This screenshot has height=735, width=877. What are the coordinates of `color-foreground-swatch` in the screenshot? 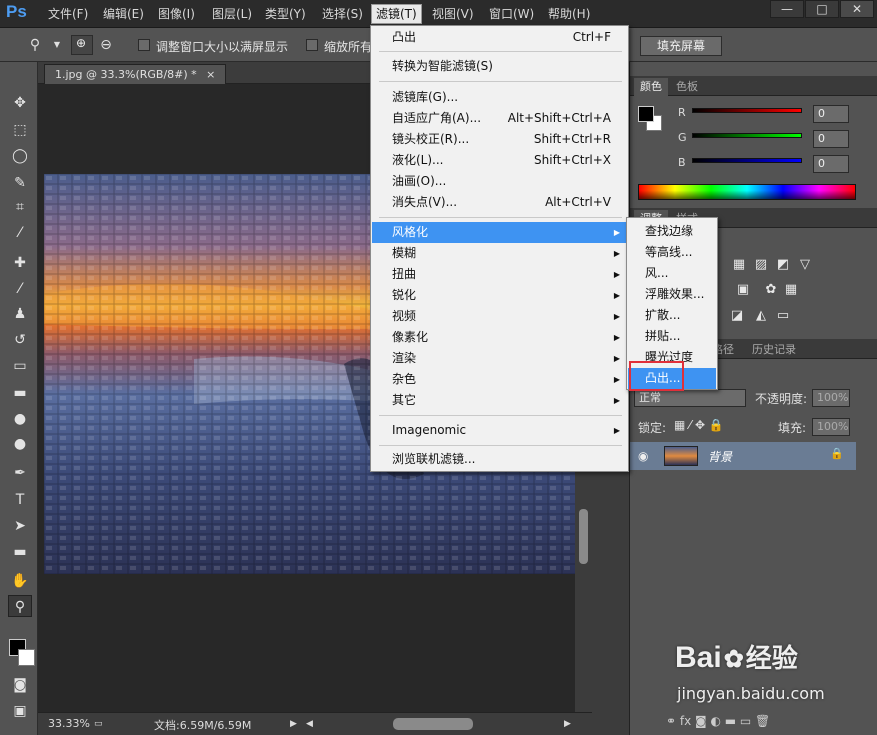 It's located at (646, 114).